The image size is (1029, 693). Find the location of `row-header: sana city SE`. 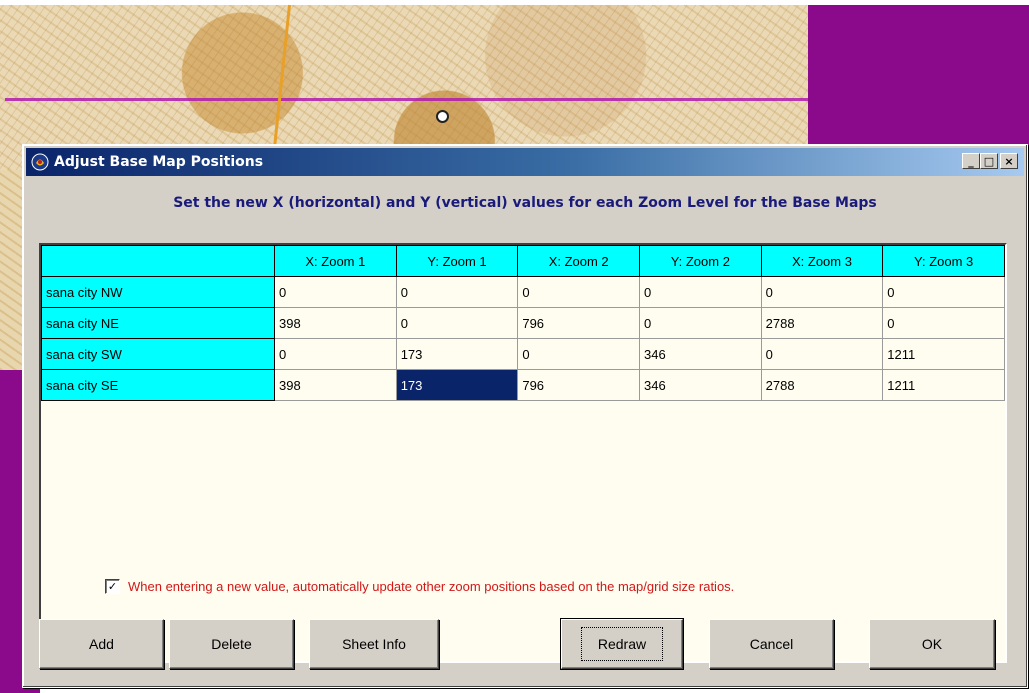

row-header: sana city SE is located at coordinates (158, 385).